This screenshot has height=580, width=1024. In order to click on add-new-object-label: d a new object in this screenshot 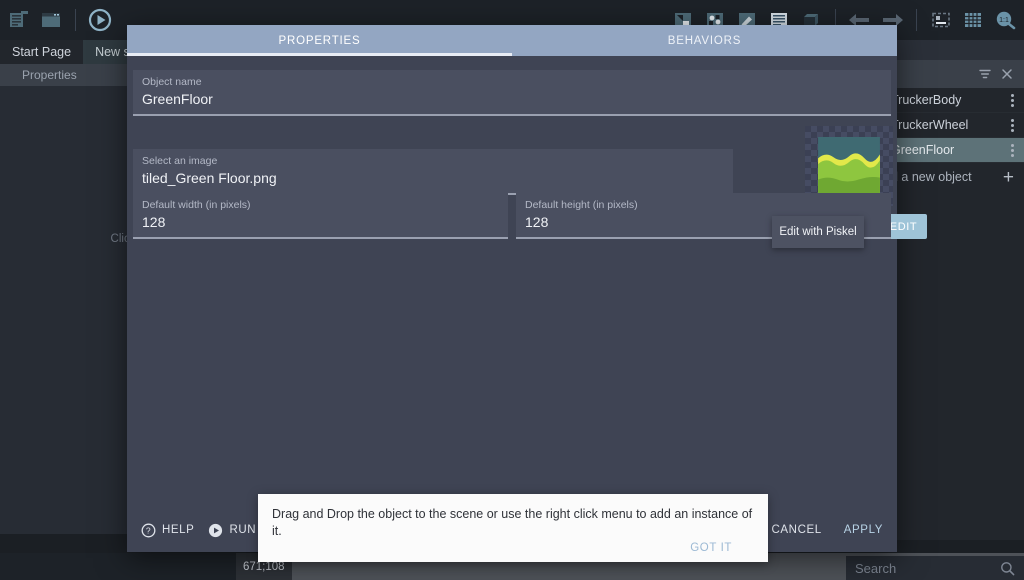, I will do `click(931, 177)`.